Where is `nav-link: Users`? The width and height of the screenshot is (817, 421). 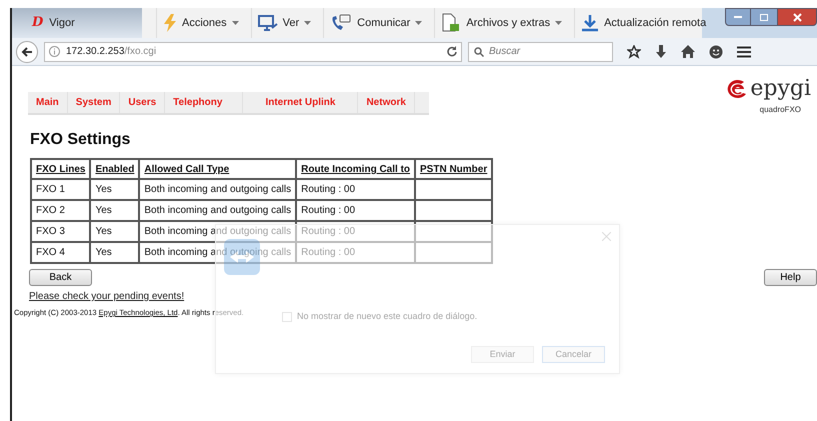 nav-link: Users is located at coordinates (143, 102).